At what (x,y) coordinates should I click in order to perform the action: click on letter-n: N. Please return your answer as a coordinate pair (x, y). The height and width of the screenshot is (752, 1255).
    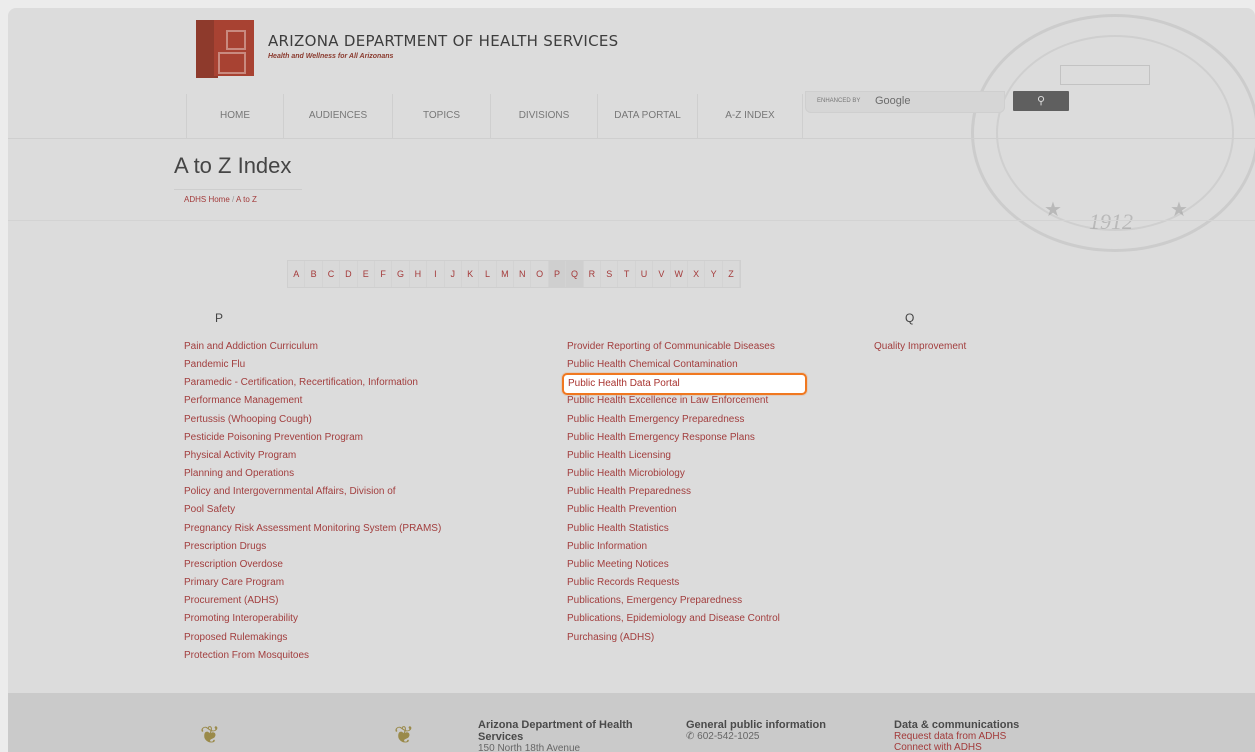
    Looking at the image, I should click on (523, 274).